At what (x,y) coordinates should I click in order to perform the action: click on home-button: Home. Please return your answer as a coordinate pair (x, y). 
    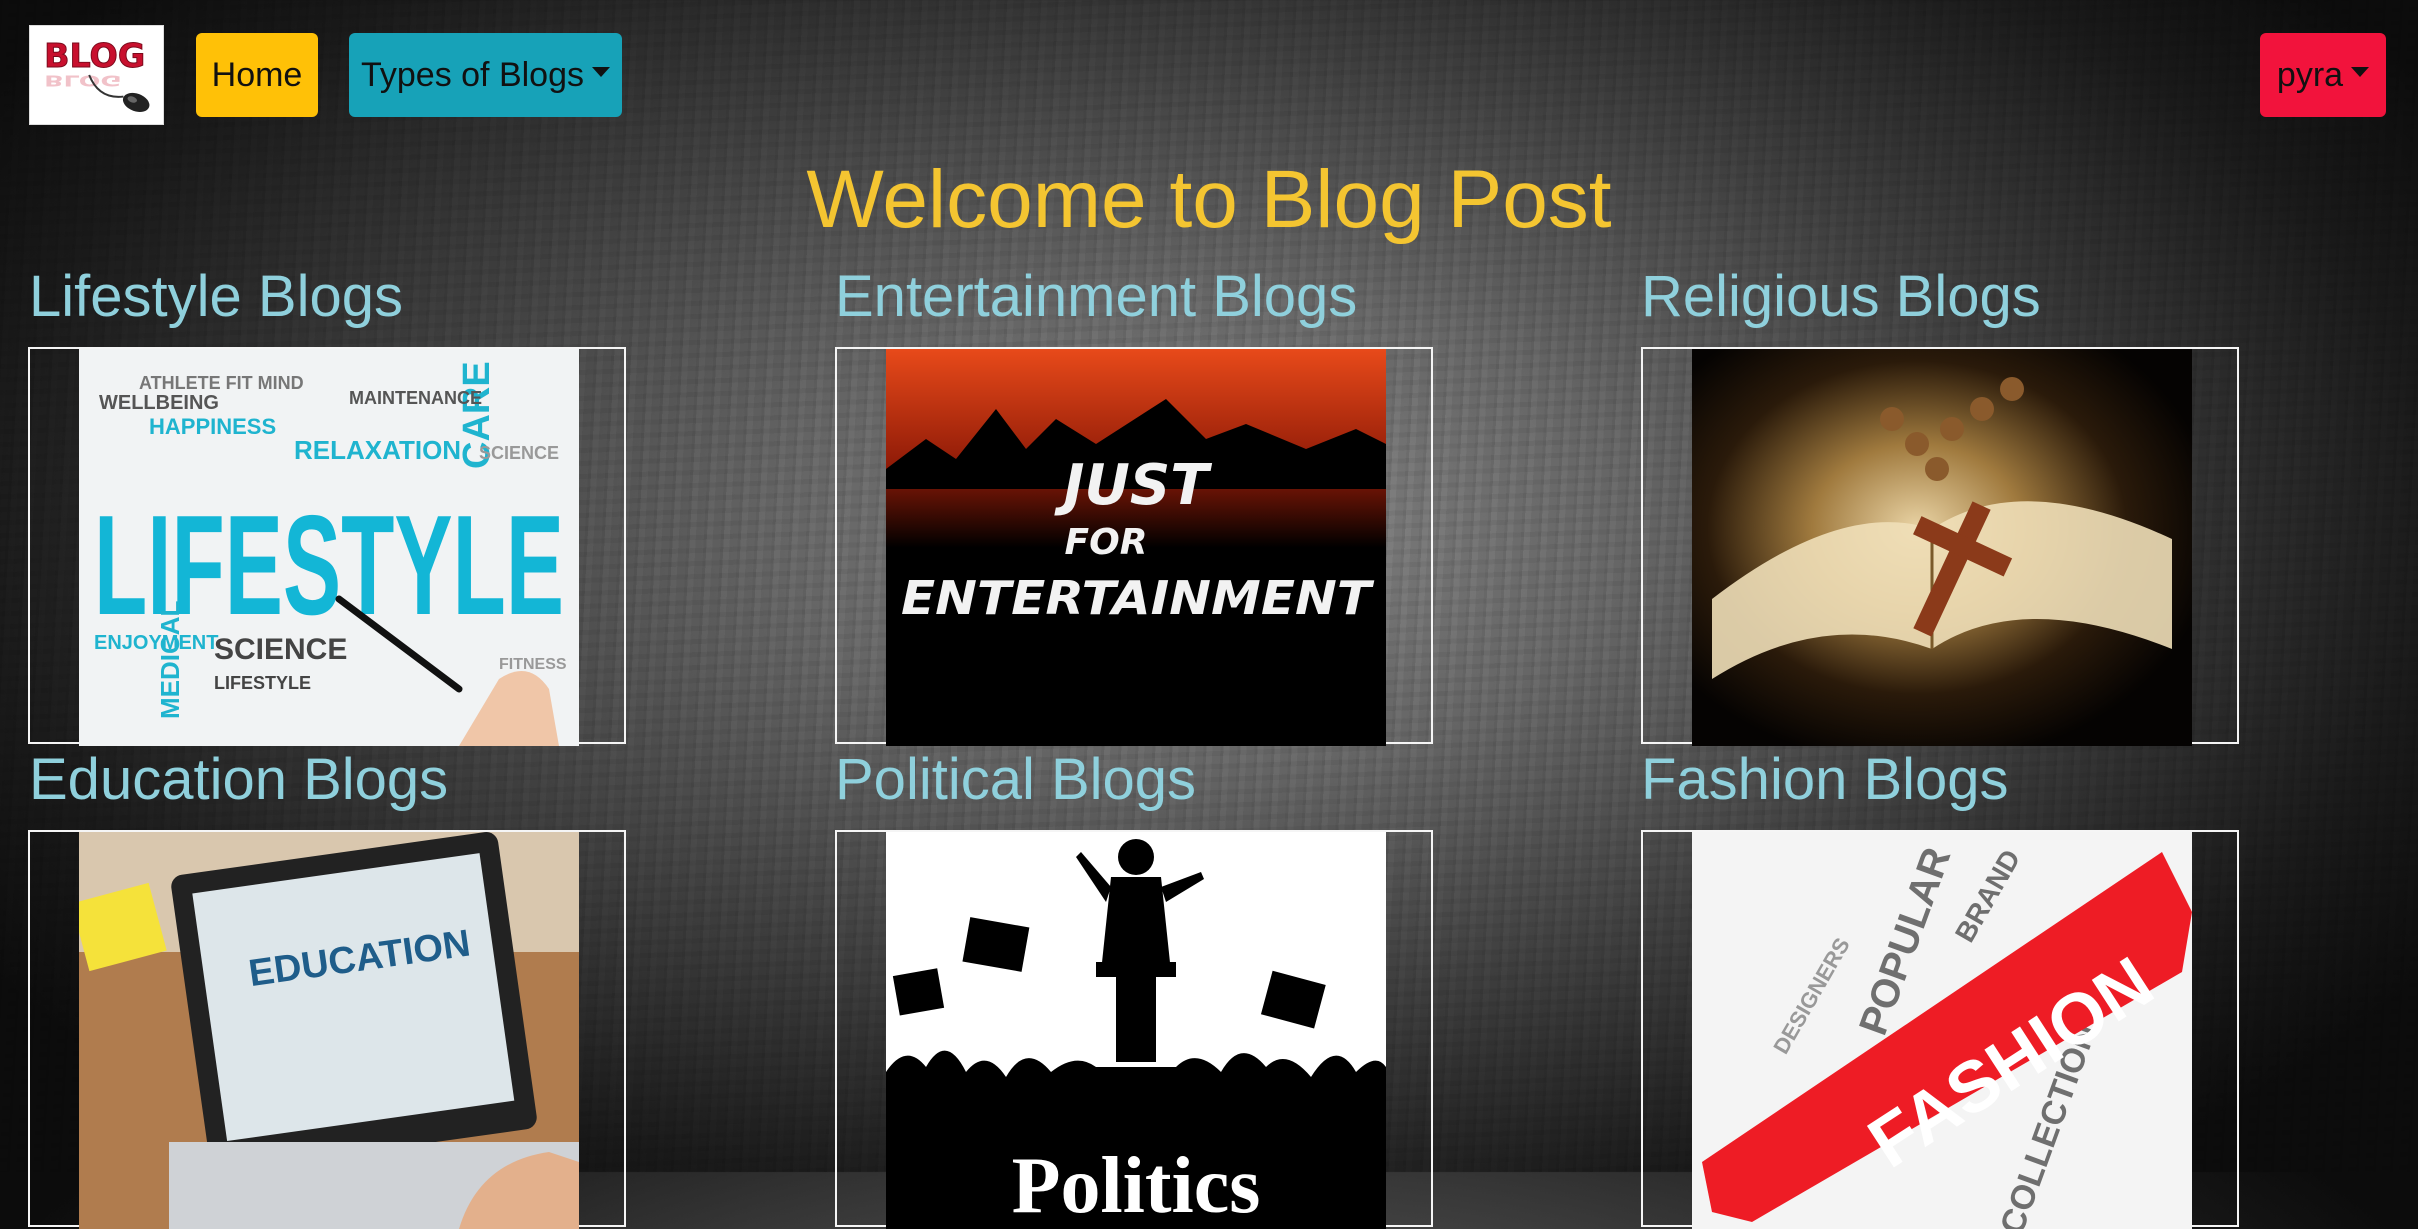
    Looking at the image, I should click on (257, 75).